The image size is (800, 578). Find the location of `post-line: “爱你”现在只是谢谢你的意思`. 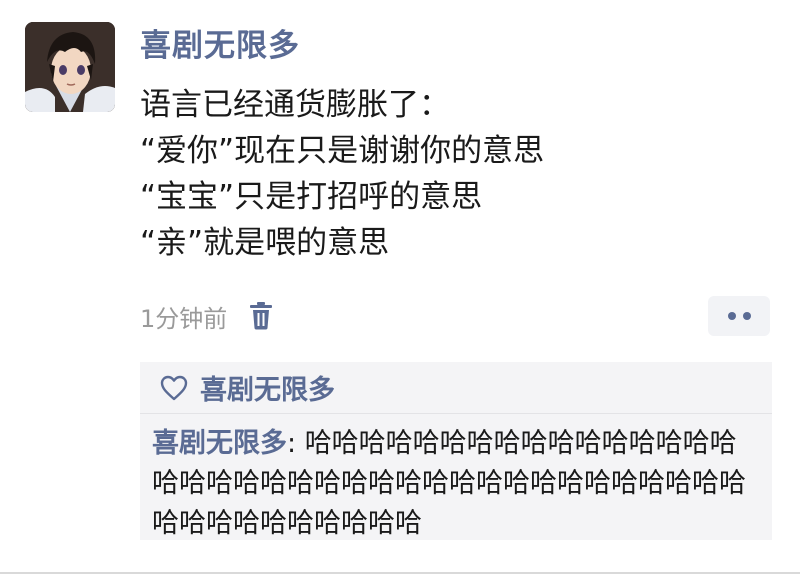

post-line: “爱你”现在只是谢谢你的意思 is located at coordinates (342, 151).